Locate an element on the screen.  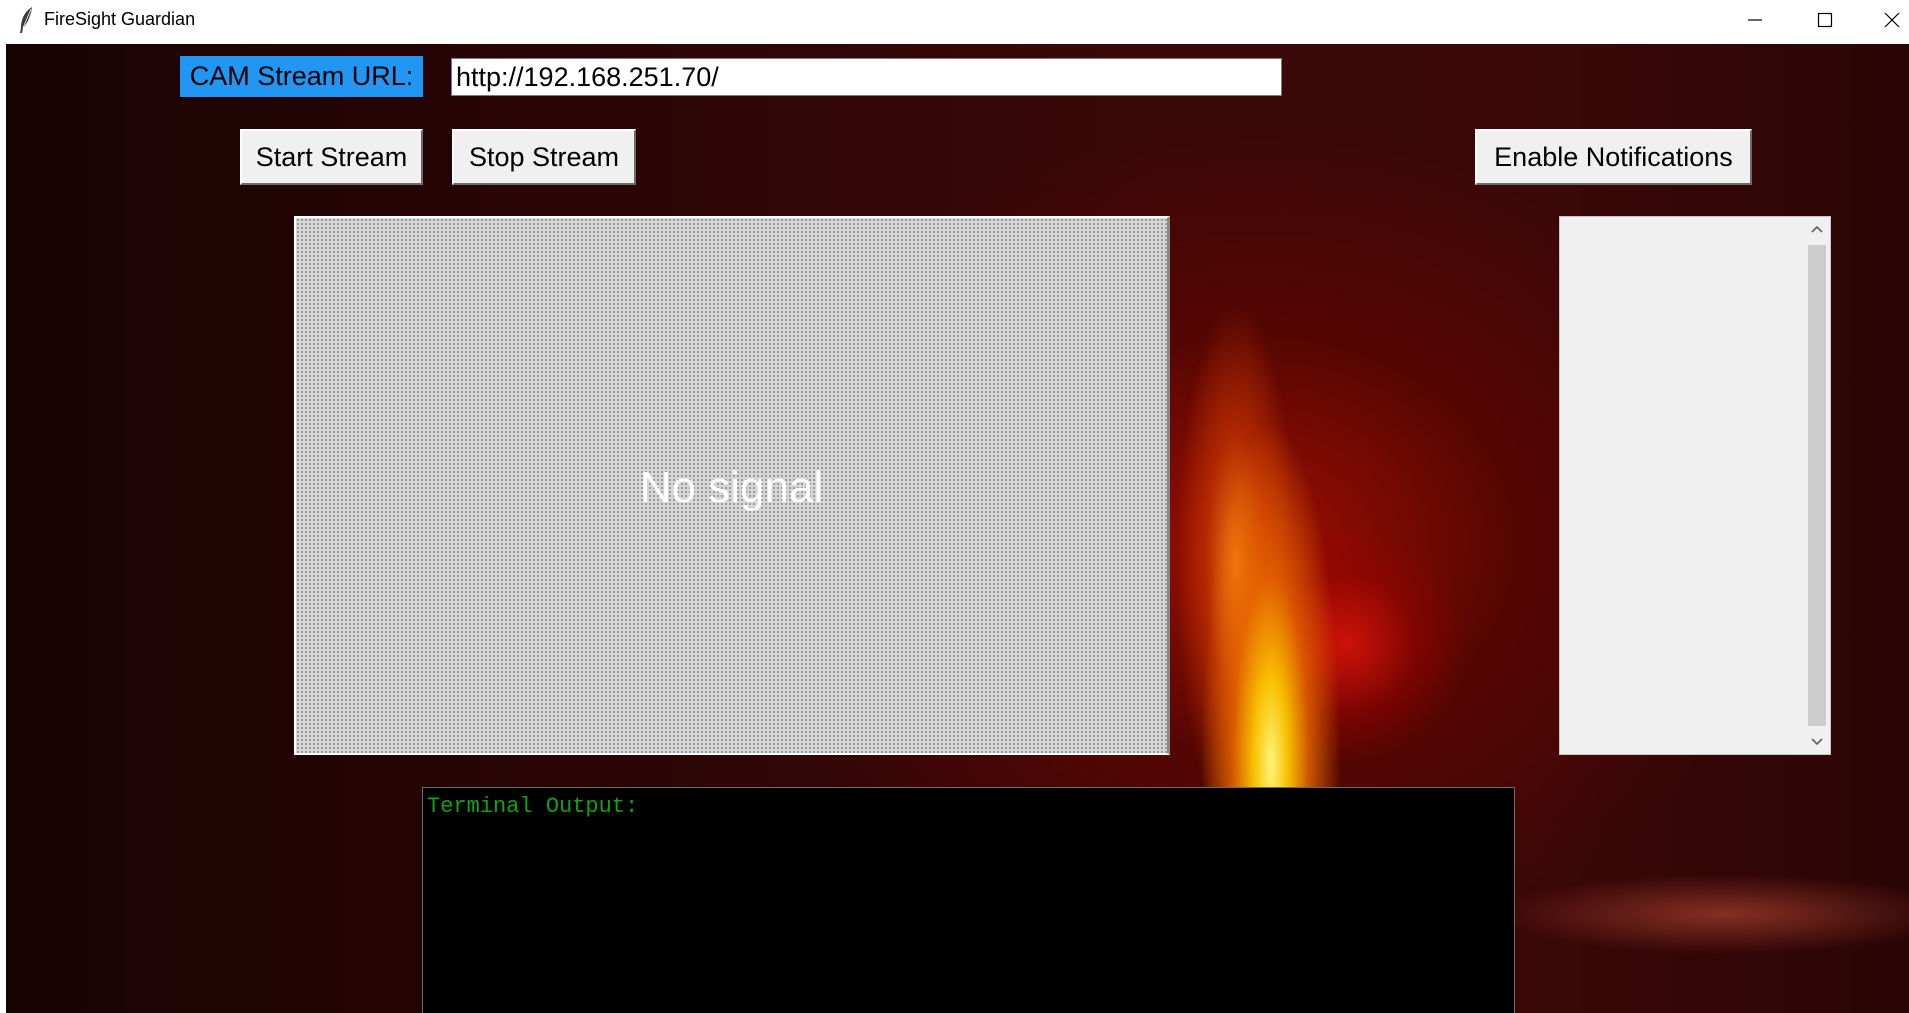
minimize-icon is located at coordinates (1755, 20).